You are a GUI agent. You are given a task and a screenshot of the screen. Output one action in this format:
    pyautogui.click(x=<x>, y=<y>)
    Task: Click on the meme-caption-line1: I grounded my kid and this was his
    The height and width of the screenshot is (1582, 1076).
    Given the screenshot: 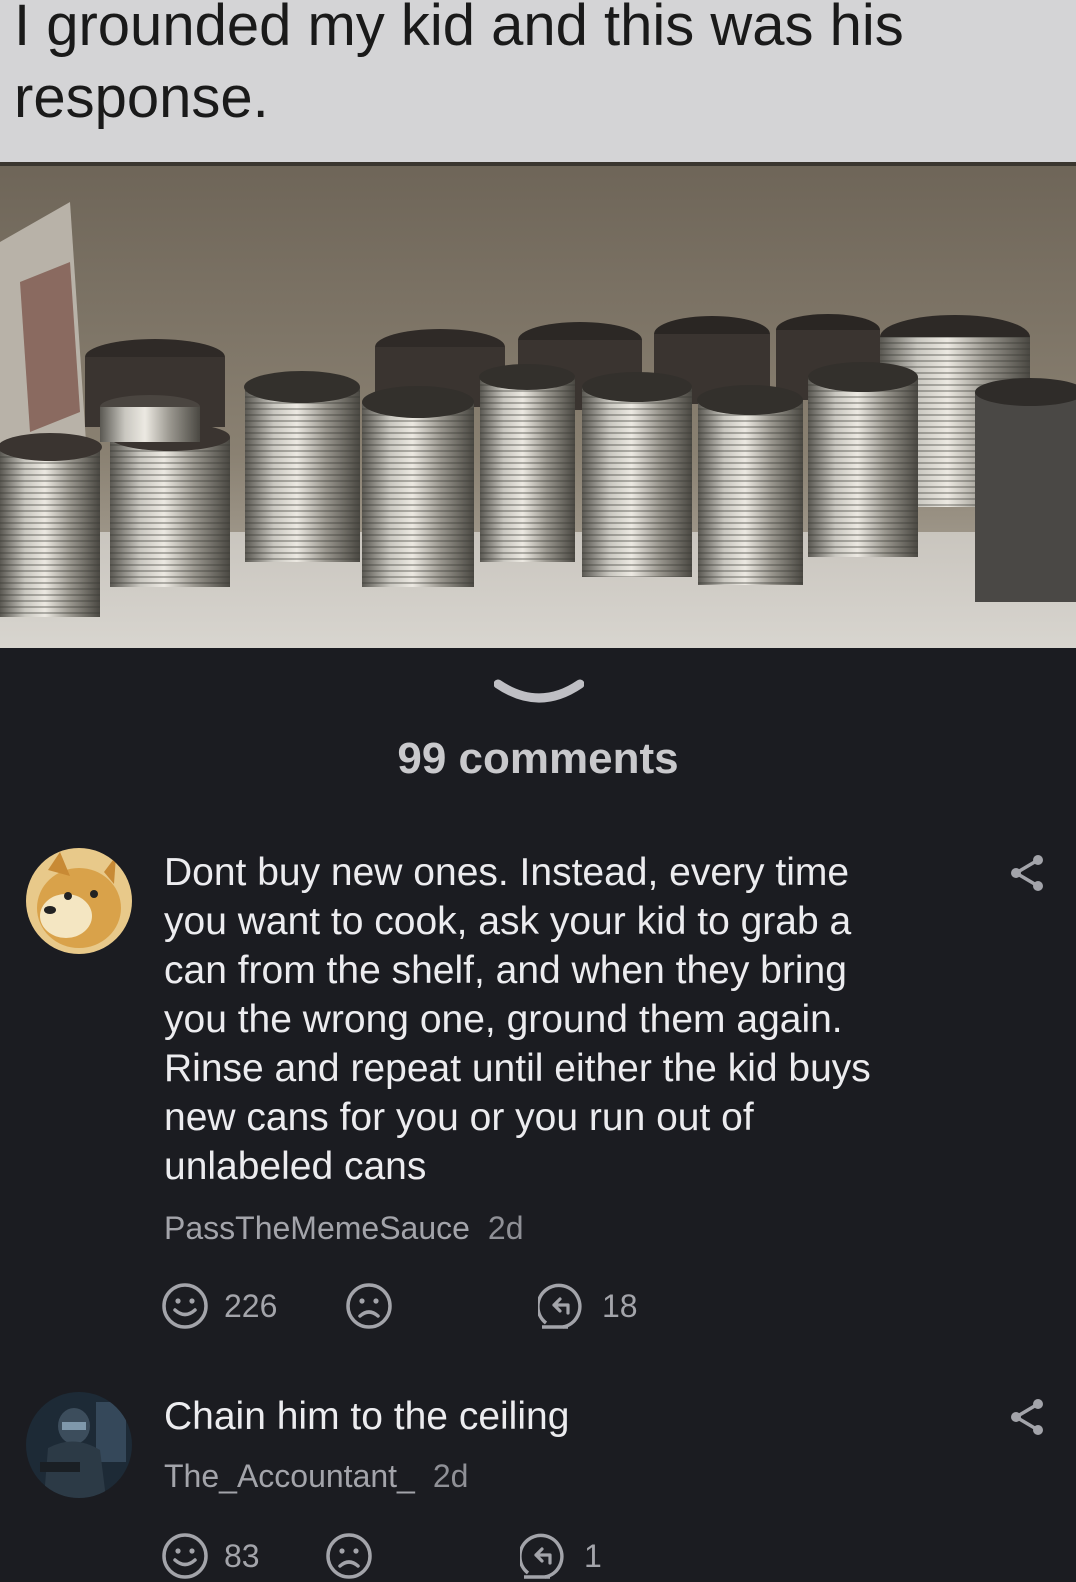 What is the action you would take?
    pyautogui.click(x=459, y=29)
    